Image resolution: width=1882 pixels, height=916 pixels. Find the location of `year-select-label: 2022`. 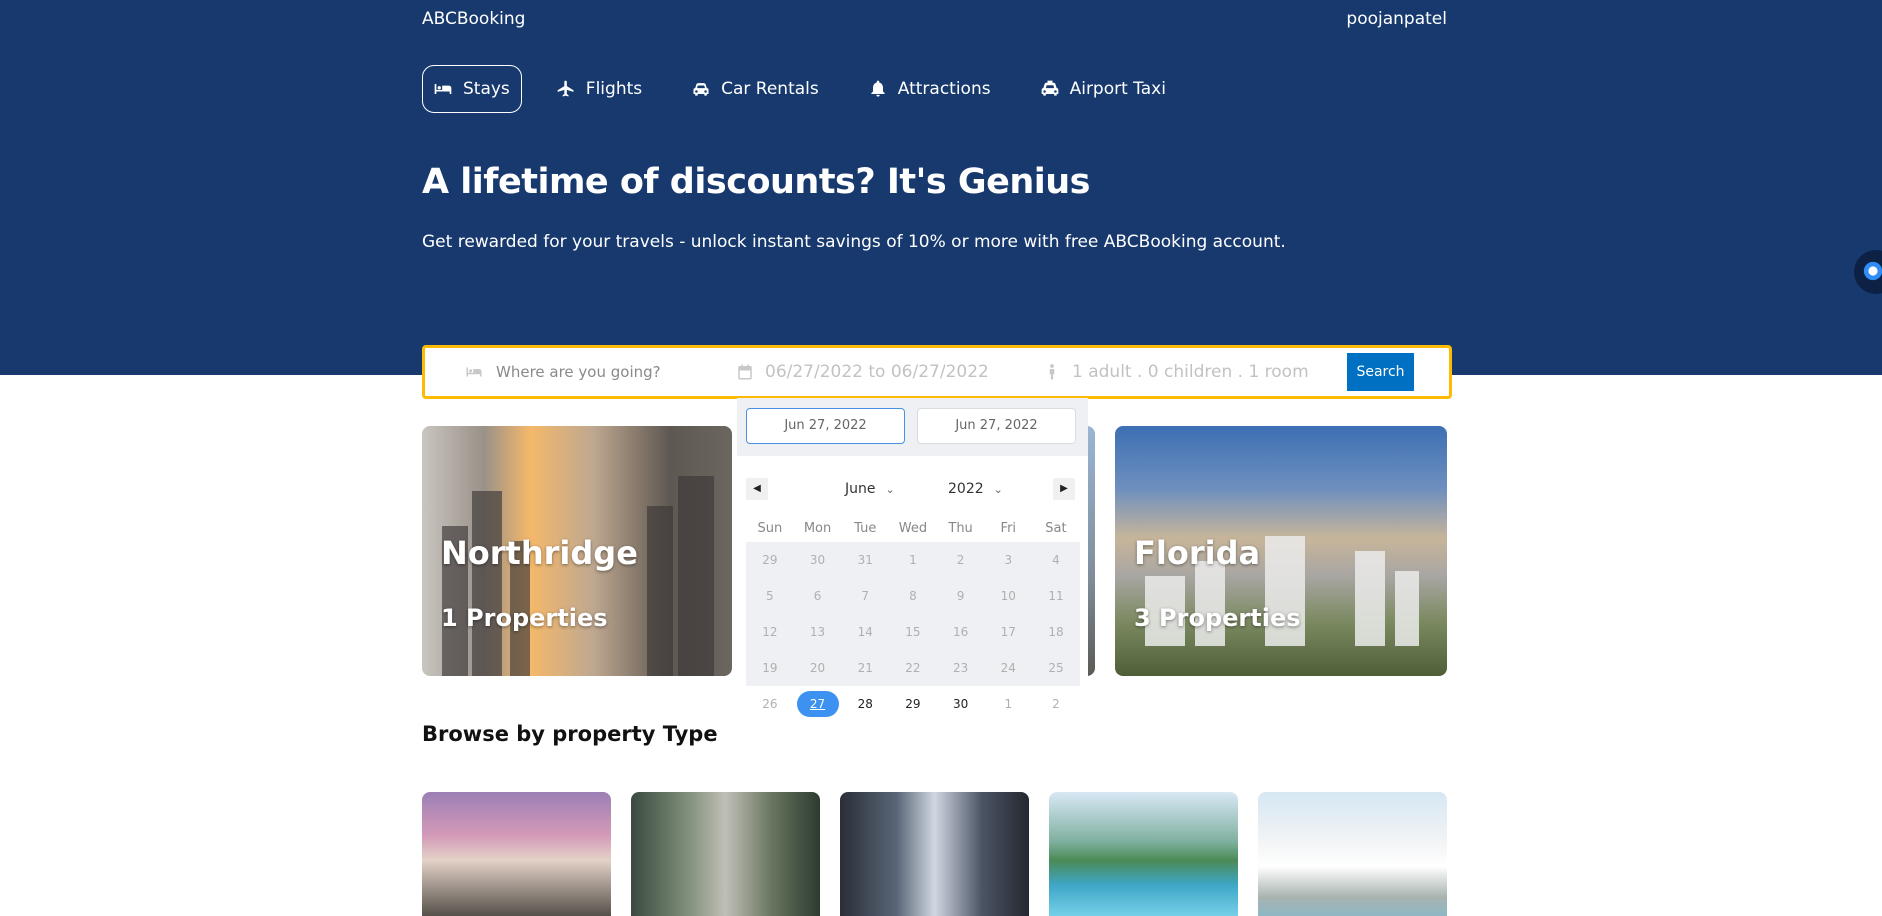

year-select-label: 2022 is located at coordinates (966, 489).